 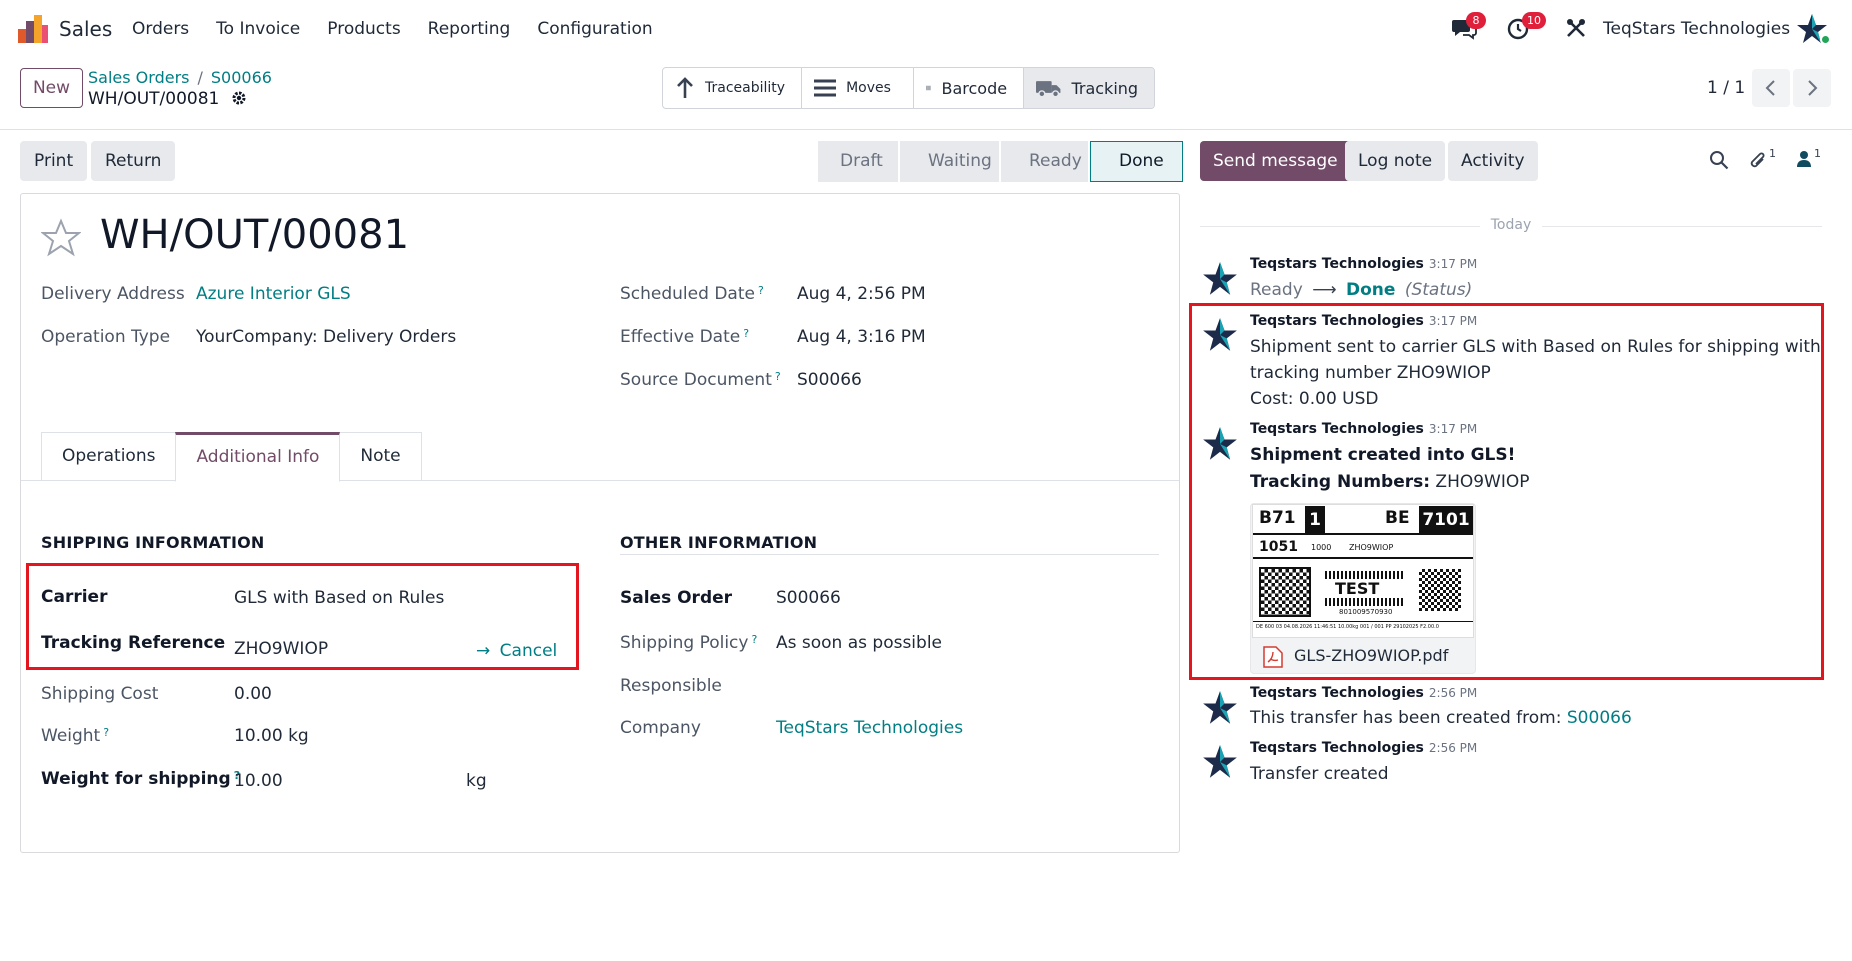 I want to click on pager-next-button, so click(x=1812, y=88).